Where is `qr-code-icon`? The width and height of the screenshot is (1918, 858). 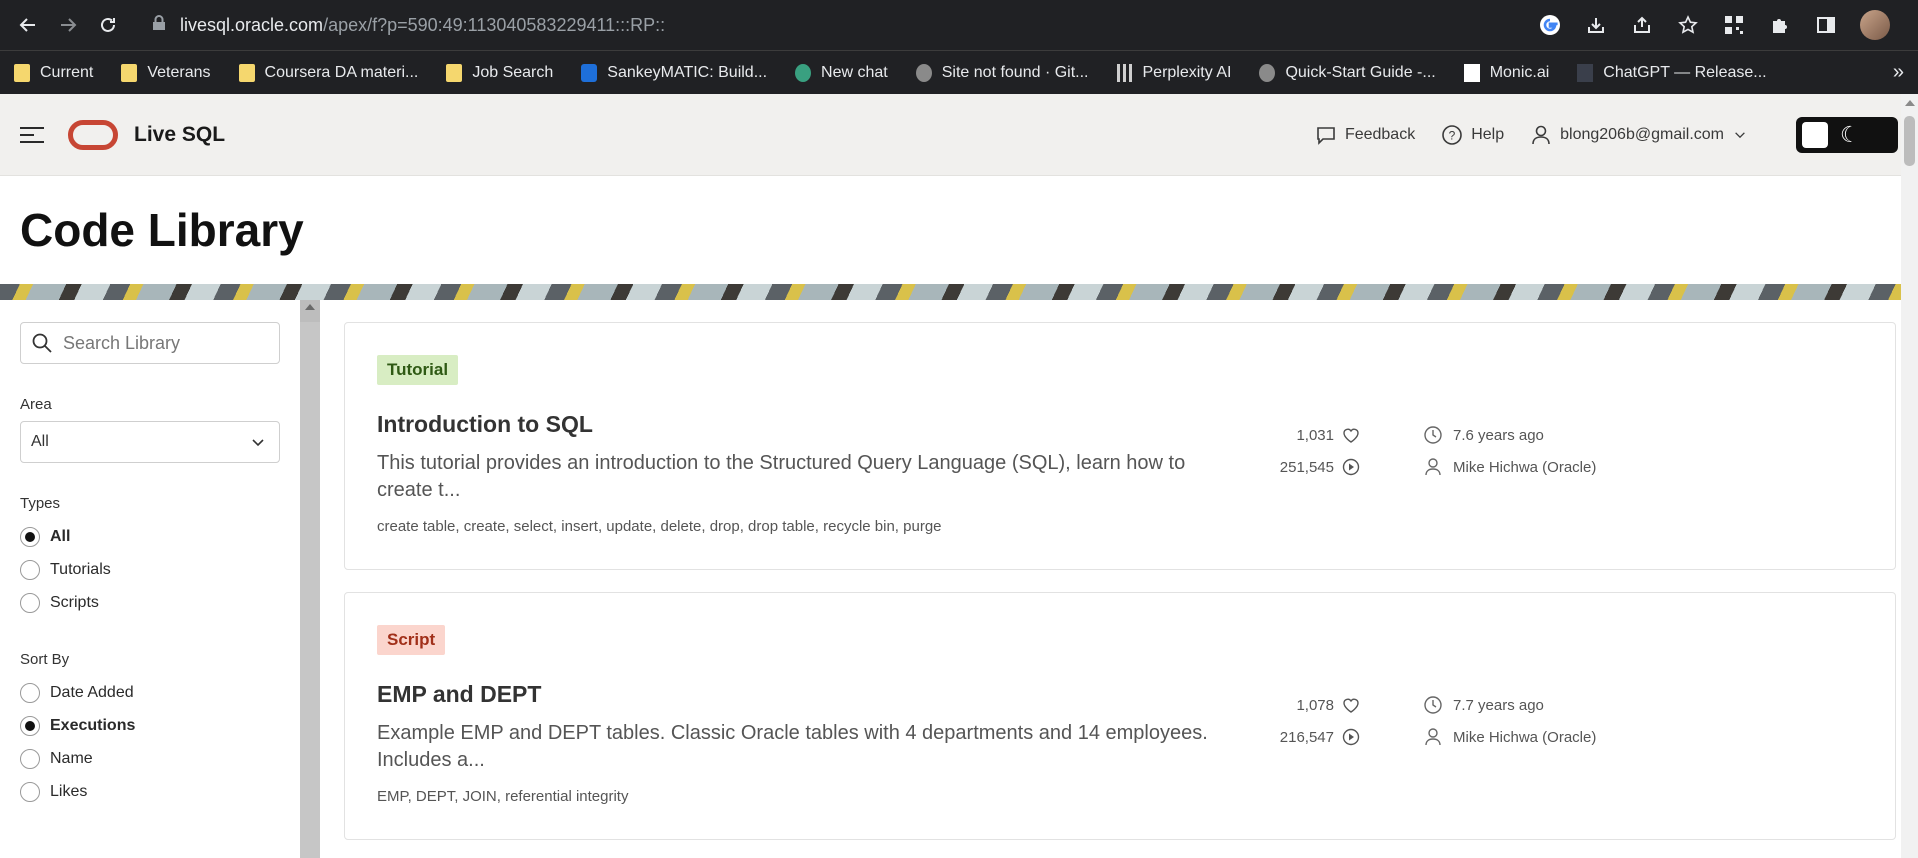 qr-code-icon is located at coordinates (1734, 25).